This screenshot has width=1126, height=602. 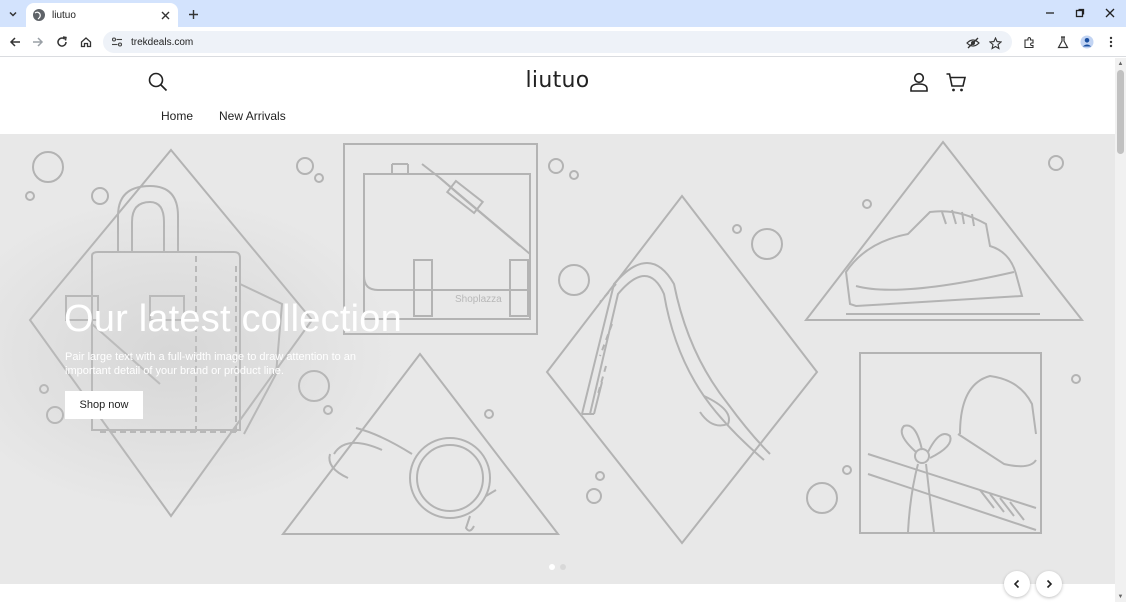 What do you see at coordinates (252, 116) in the screenshot?
I see `nav-item-new-arrivals: New Arrivals` at bounding box center [252, 116].